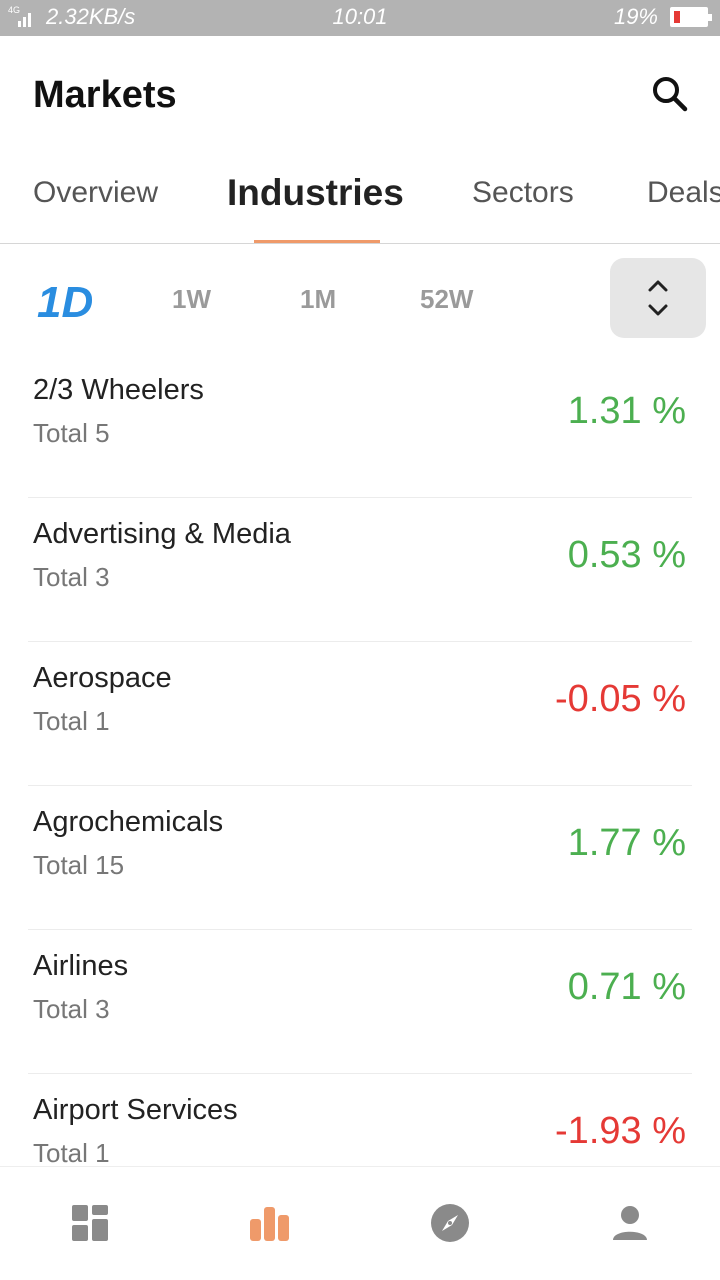  I want to click on app-header: Markets, so click(360, 95).